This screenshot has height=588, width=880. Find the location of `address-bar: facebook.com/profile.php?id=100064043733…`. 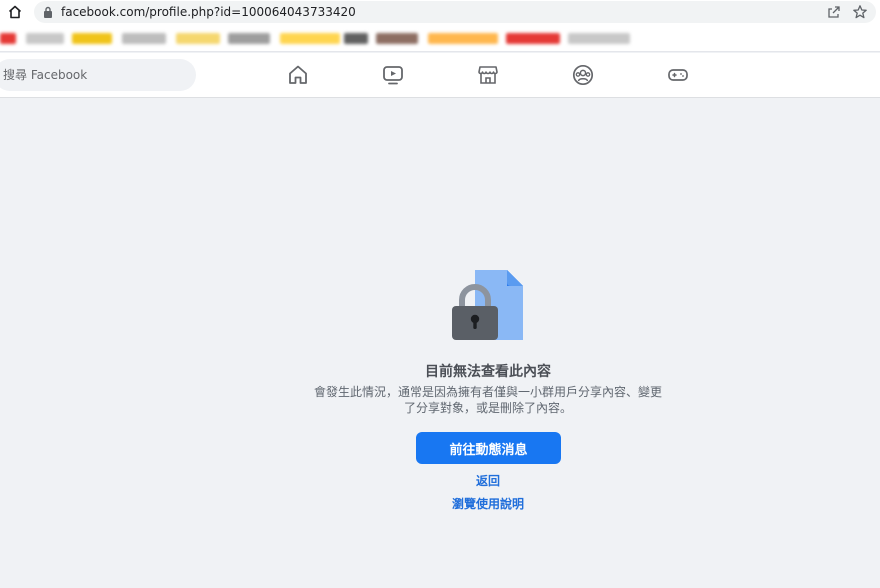

address-bar: facebook.com/profile.php?id=100064043733… is located at coordinates (455, 12).